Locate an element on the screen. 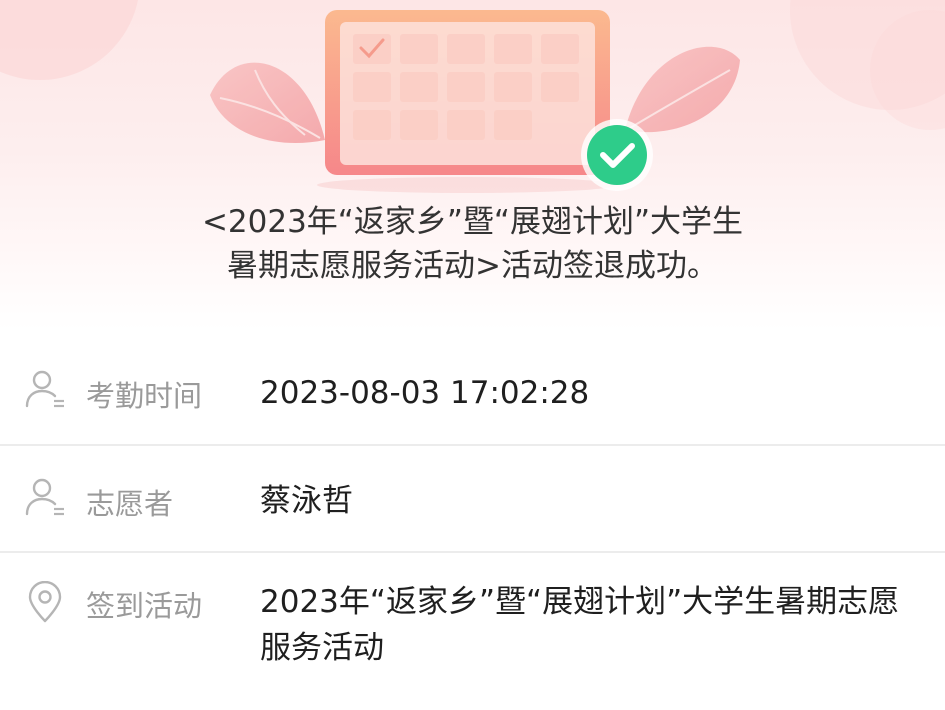 Image resolution: width=945 pixels, height=710 pixels. success-message: <2023年“返家乡”暨“展翅计划”大学生 暑期志愿服务活动>活动签退成功。 is located at coordinates (472, 244).